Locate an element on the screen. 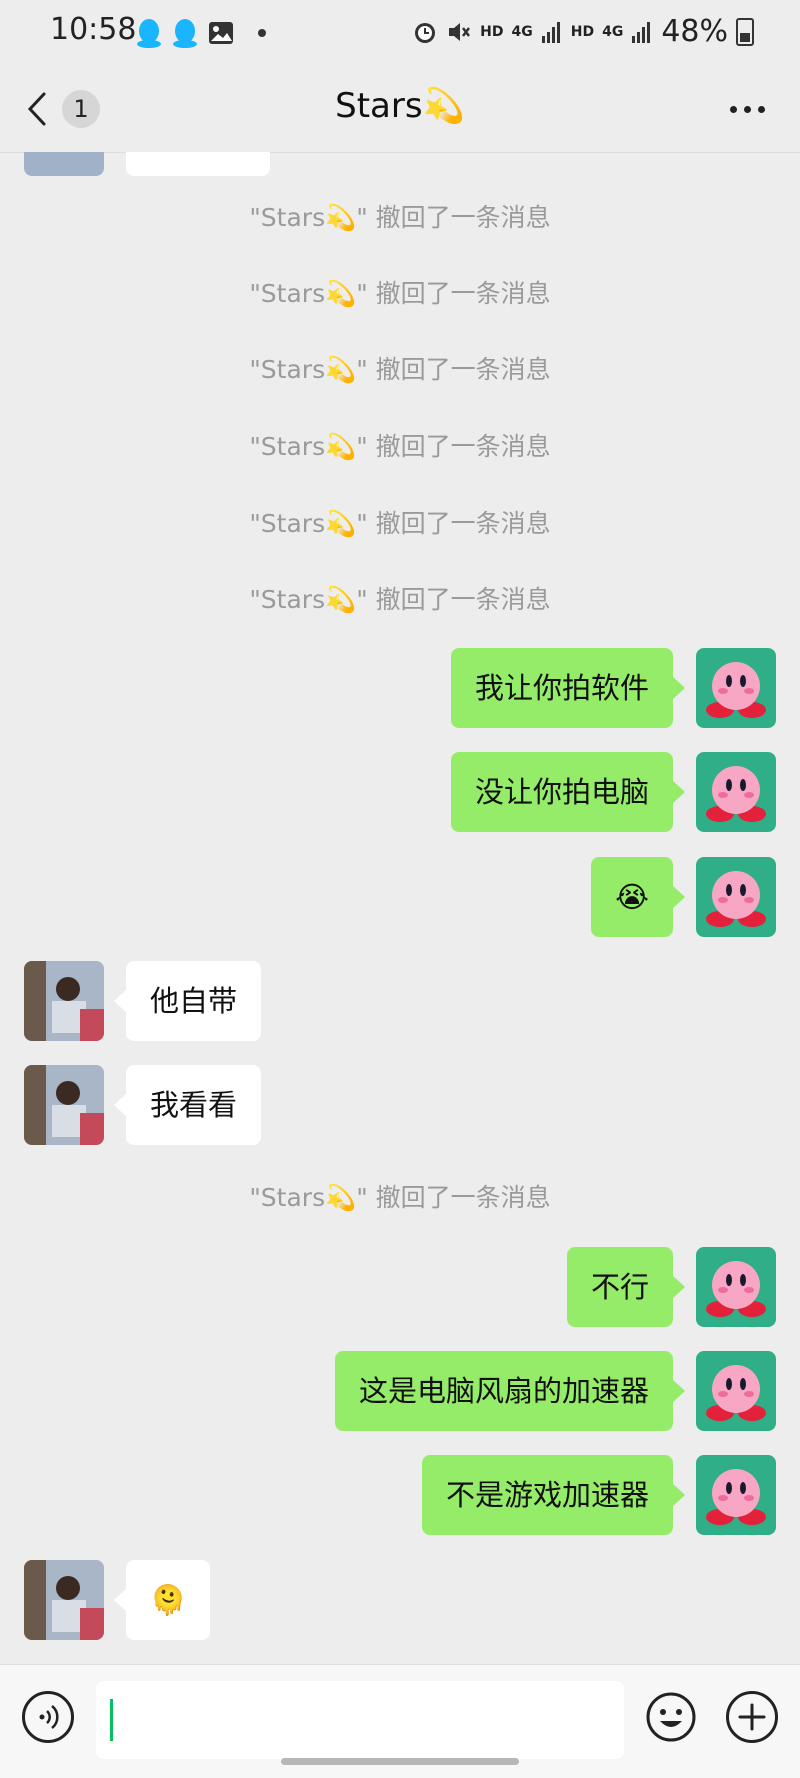 The width and height of the screenshot is (800, 1778). voice-icon is located at coordinates (49, 1717).